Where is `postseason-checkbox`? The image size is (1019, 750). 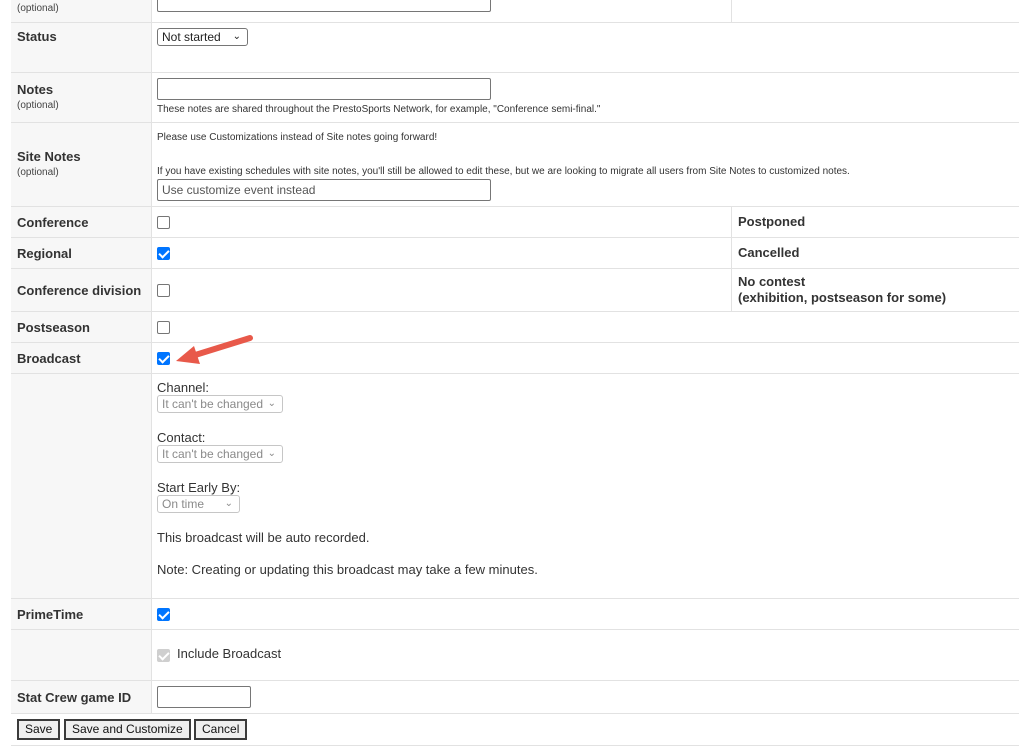 postseason-checkbox is located at coordinates (163, 327).